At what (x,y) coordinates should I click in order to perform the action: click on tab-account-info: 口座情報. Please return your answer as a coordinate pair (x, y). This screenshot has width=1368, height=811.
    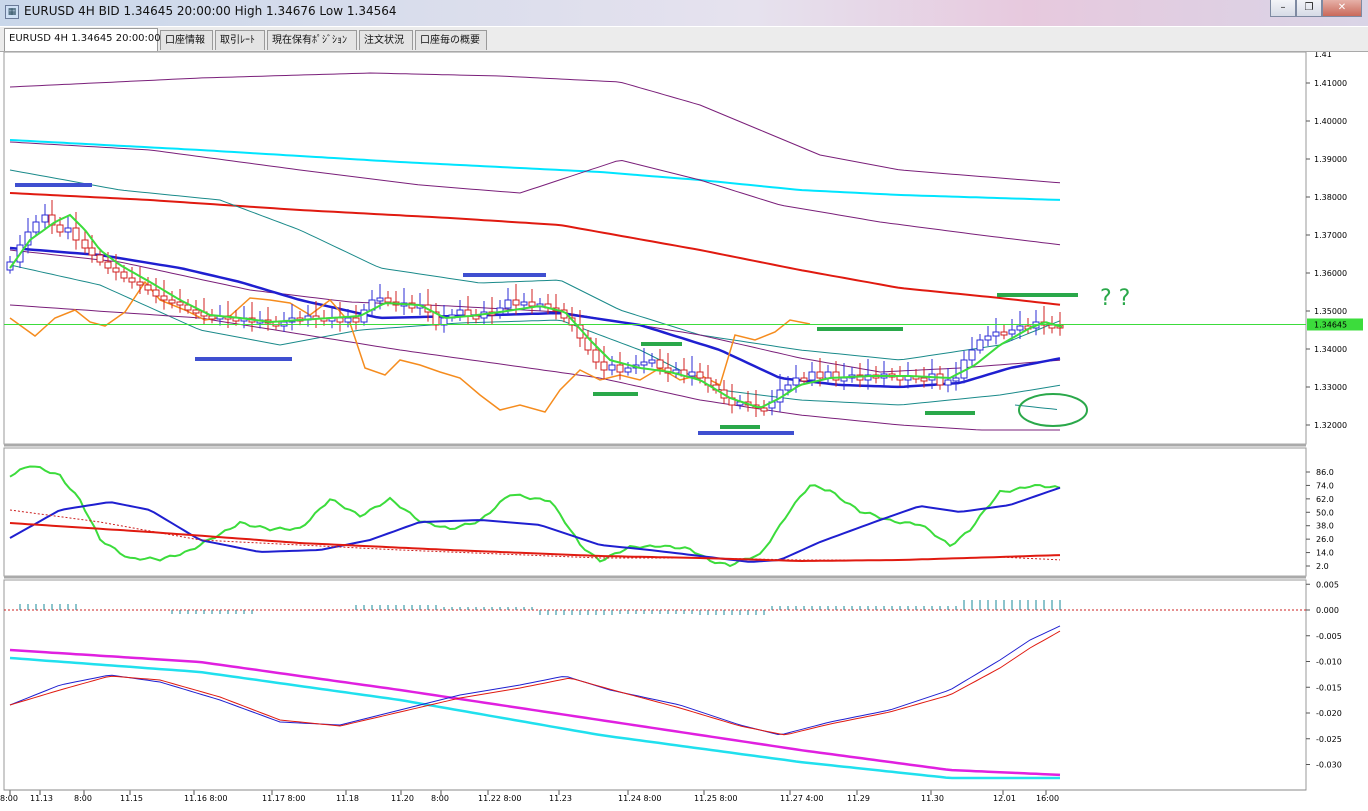
    Looking at the image, I should click on (186, 40).